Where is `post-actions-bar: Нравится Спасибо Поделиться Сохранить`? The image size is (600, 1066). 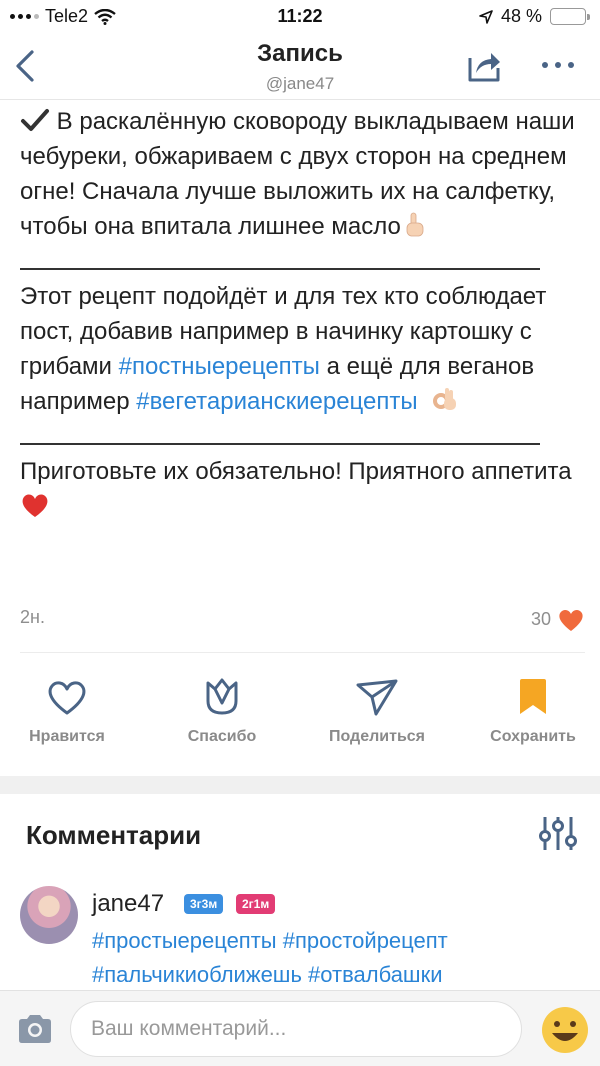 post-actions-bar: Нравится Спасибо Поделиться Сохранить is located at coordinates (300, 718).